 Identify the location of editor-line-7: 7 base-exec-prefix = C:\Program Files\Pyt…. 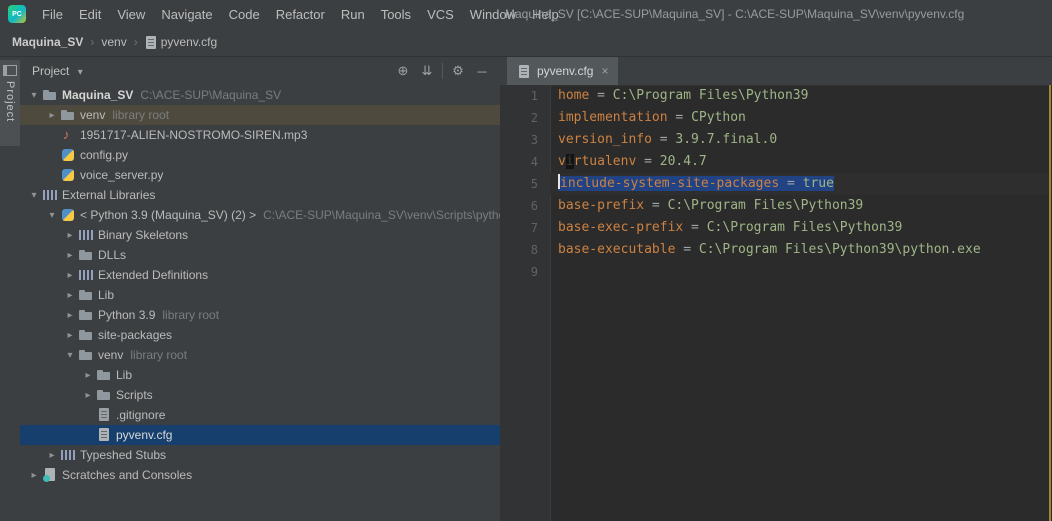
(776, 228).